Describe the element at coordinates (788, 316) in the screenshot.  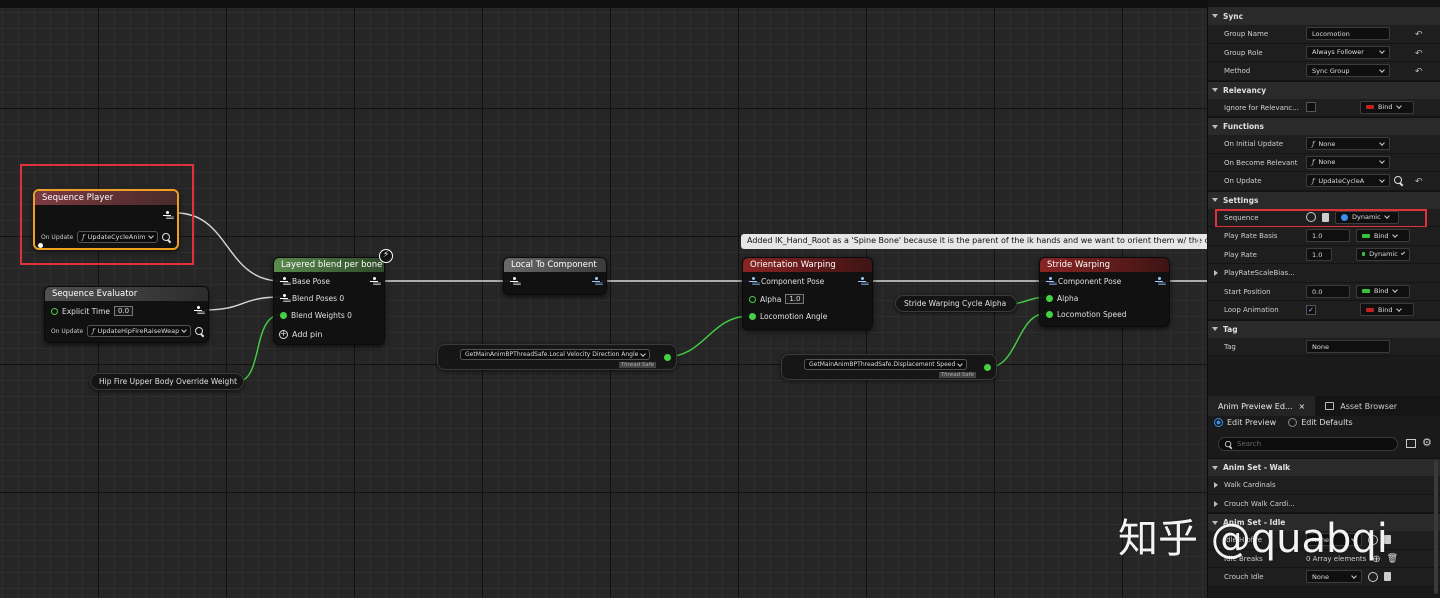
I see `locomotion-angle-pin: Locomotion Angle` at that location.